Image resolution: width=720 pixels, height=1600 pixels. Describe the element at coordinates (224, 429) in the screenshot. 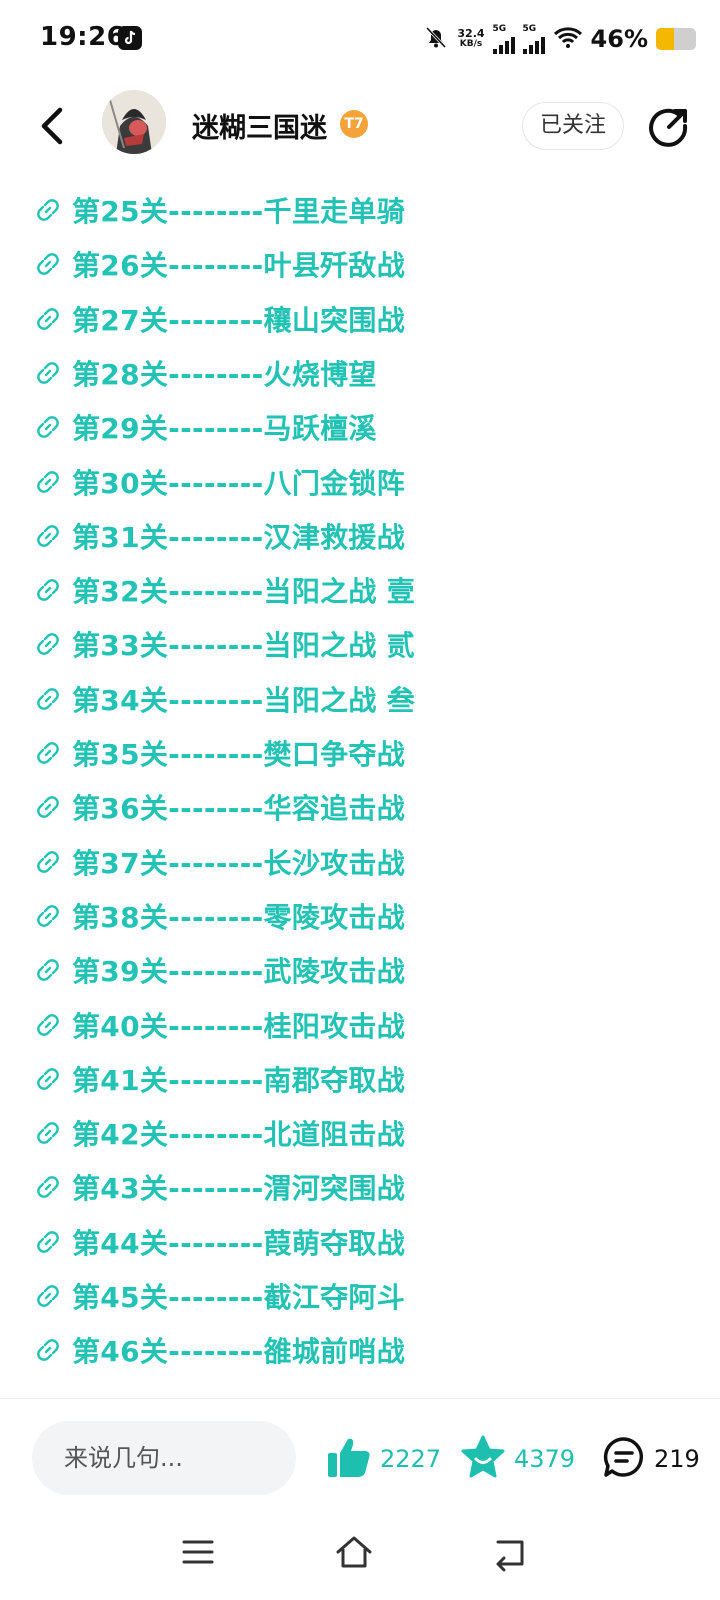

I see `level-link-label: 第29关--------马跃檀溪` at that location.